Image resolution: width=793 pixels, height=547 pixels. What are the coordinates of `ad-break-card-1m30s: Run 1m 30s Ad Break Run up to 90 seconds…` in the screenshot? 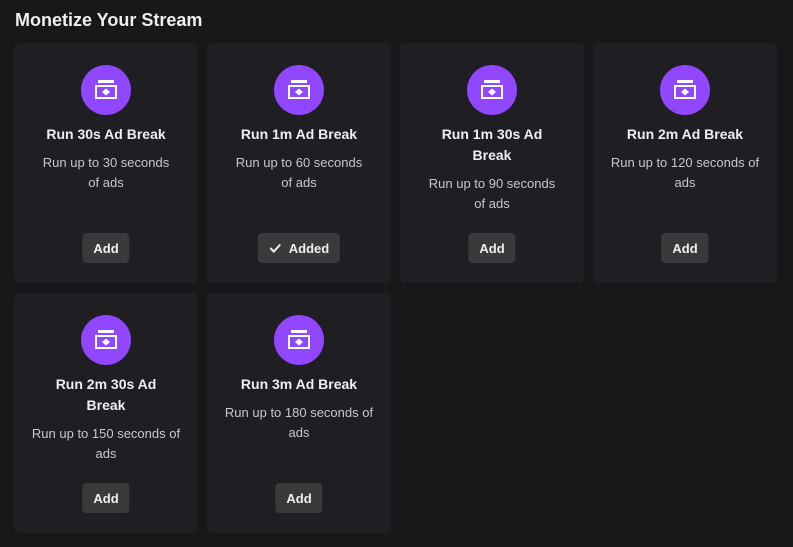 It's located at (492, 163).